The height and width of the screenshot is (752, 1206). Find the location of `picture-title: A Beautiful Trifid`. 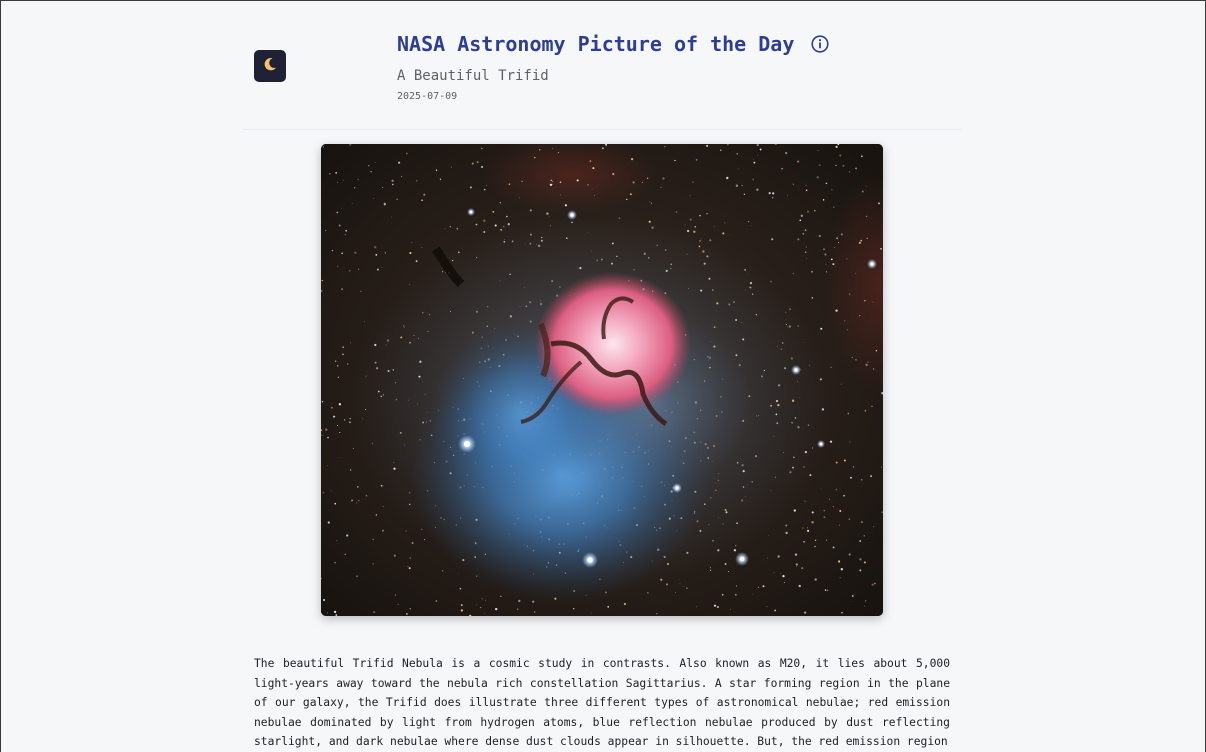

picture-title: A Beautiful Trifid is located at coordinates (473, 76).